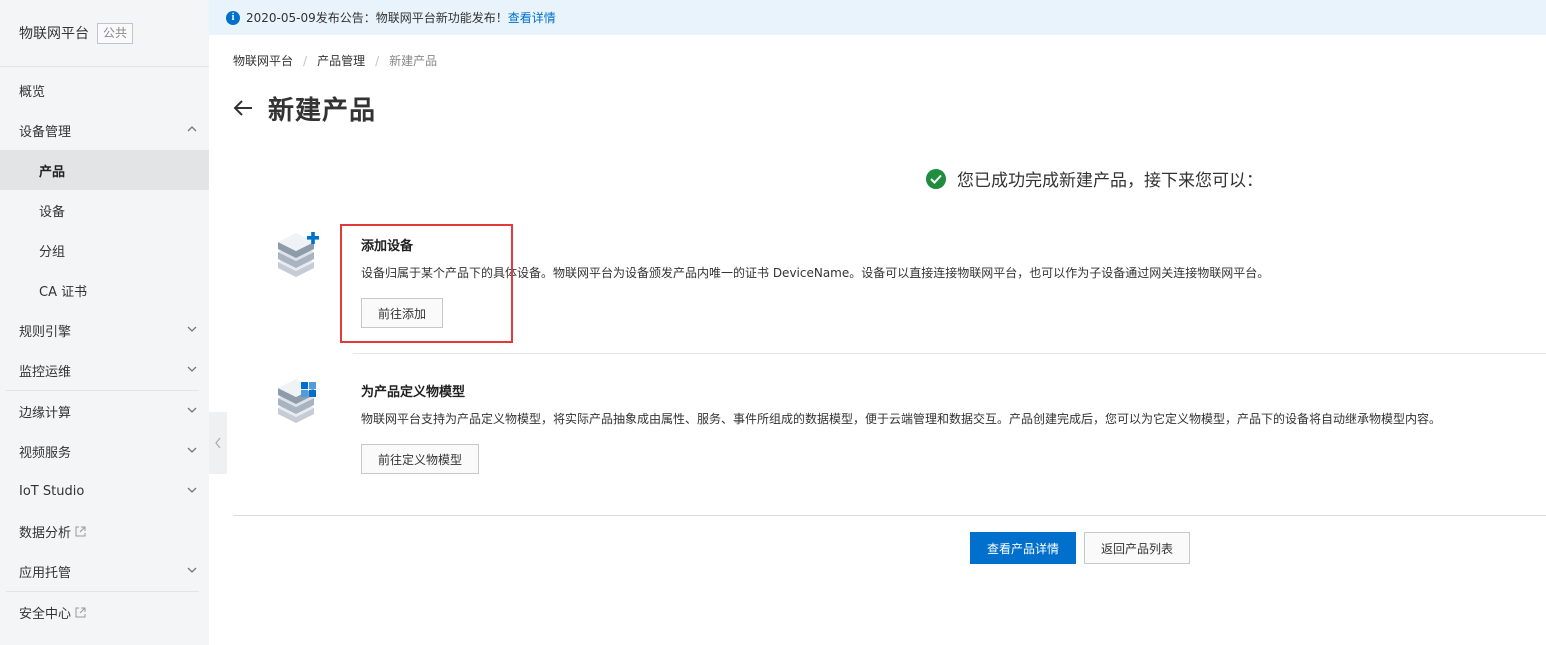 The height and width of the screenshot is (645, 1546). Describe the element at coordinates (877, 17) in the screenshot. I see `announcement-bar: i 2020-05-09发布公告：物联网平台新功能发布！ 查看详情` at that location.